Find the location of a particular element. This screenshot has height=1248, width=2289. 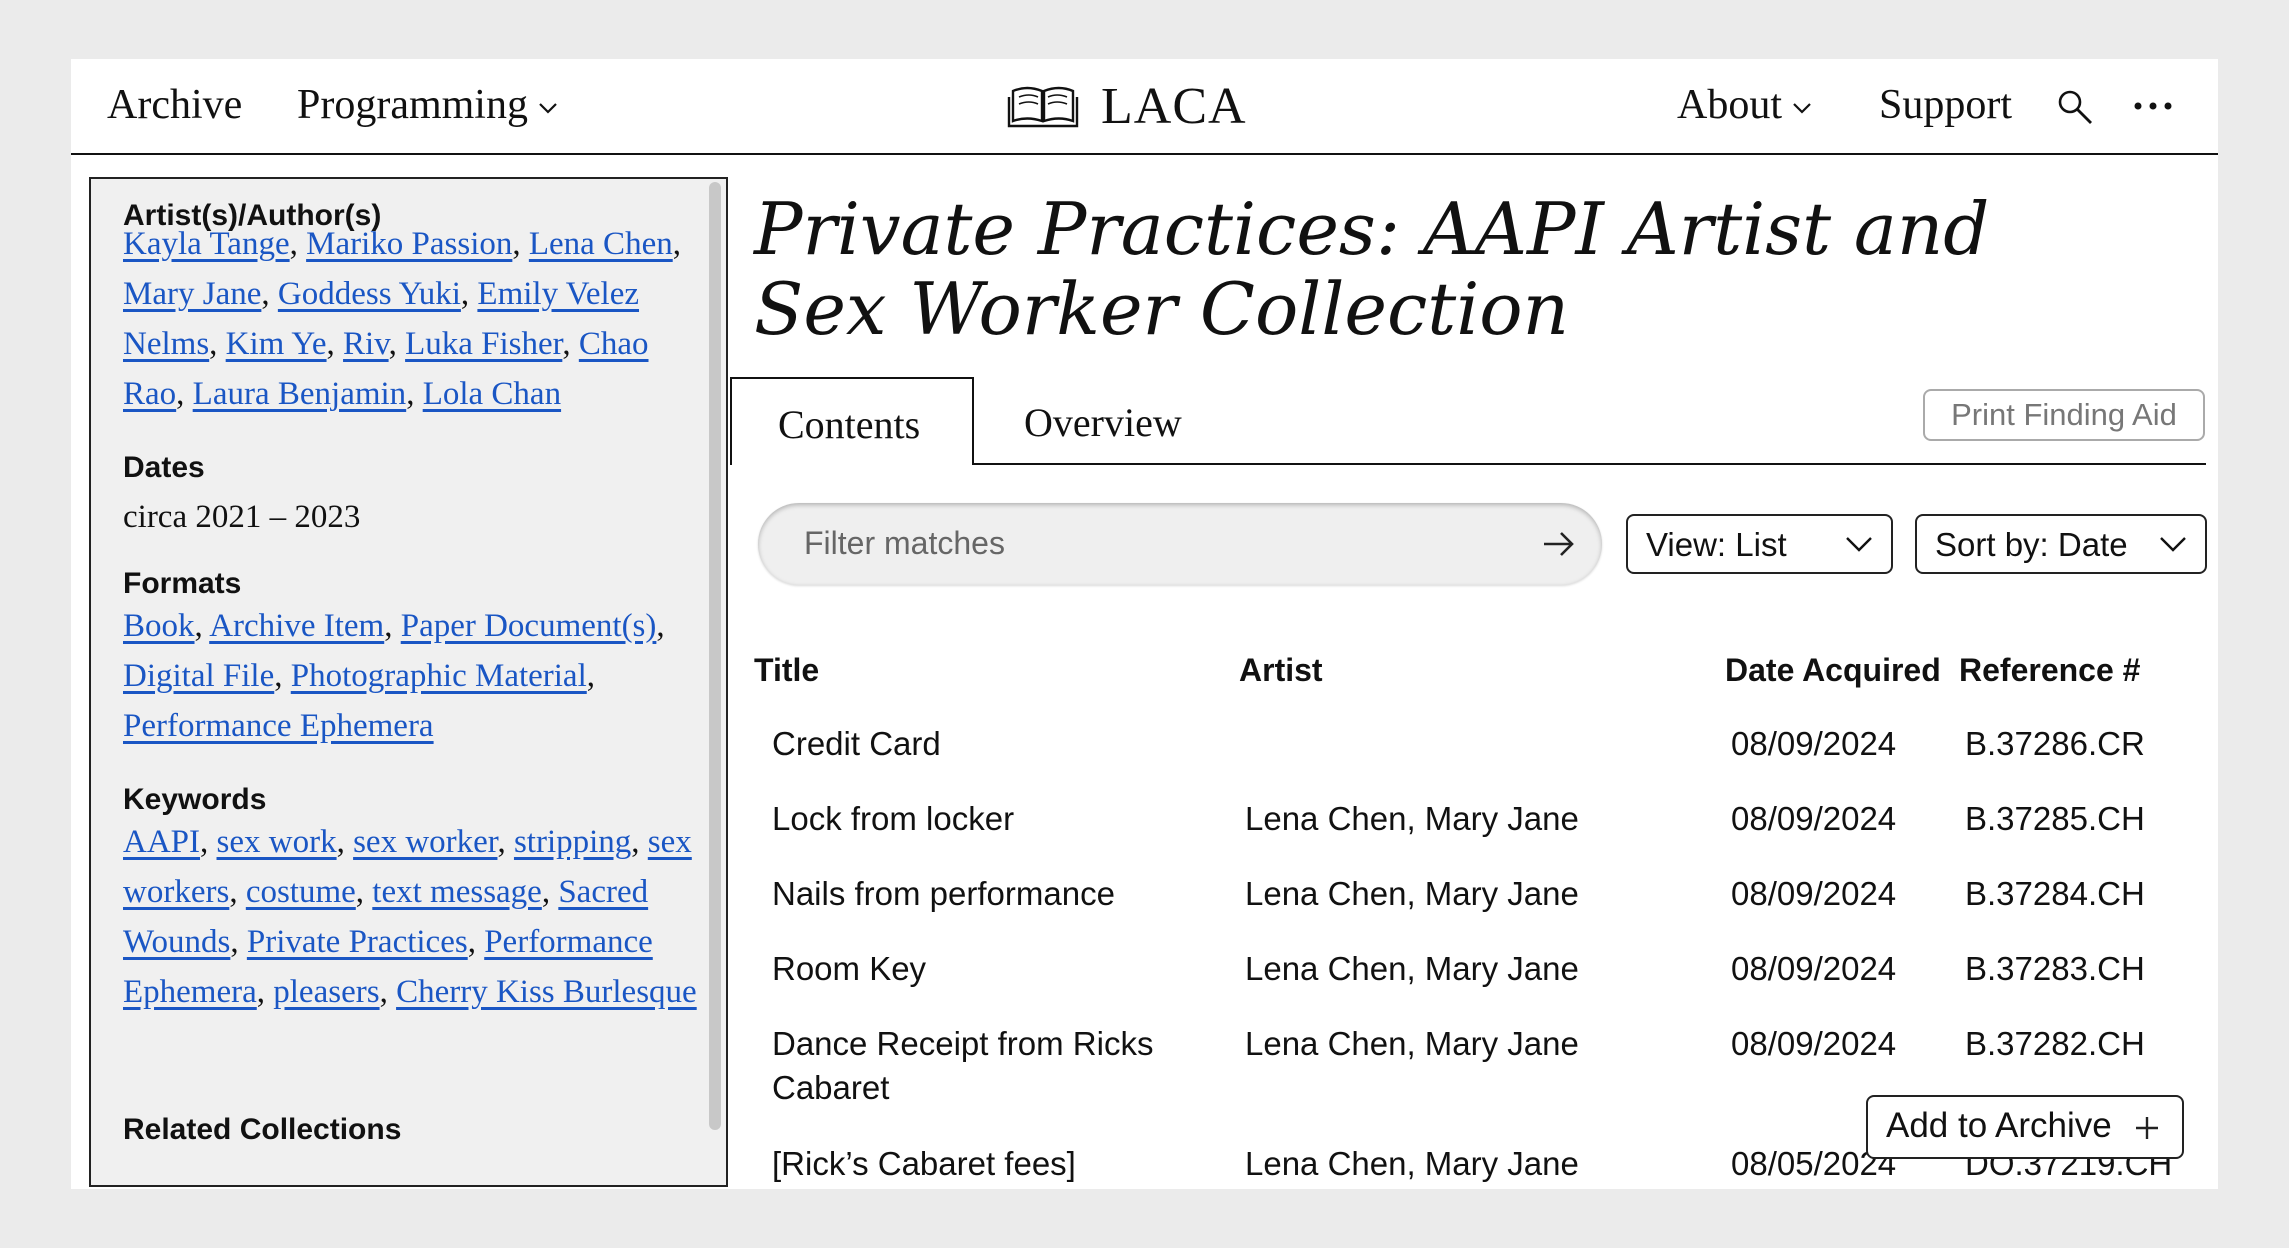

nav-support: Support is located at coordinates (1945, 105).